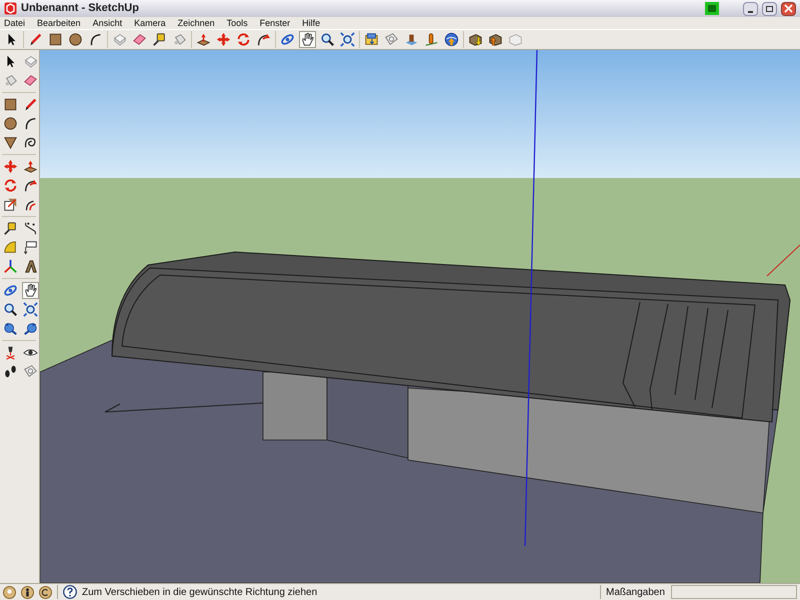 The height and width of the screenshot is (600, 800). Describe the element at coordinates (70, 592) in the screenshot. I see `help-icon` at that location.